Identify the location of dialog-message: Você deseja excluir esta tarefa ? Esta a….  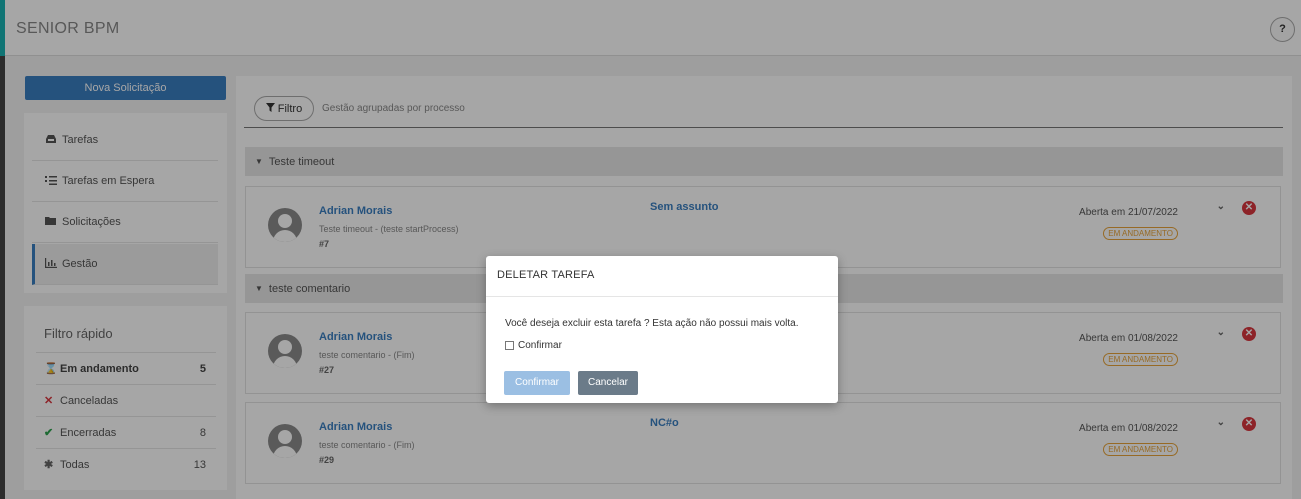
(652, 323).